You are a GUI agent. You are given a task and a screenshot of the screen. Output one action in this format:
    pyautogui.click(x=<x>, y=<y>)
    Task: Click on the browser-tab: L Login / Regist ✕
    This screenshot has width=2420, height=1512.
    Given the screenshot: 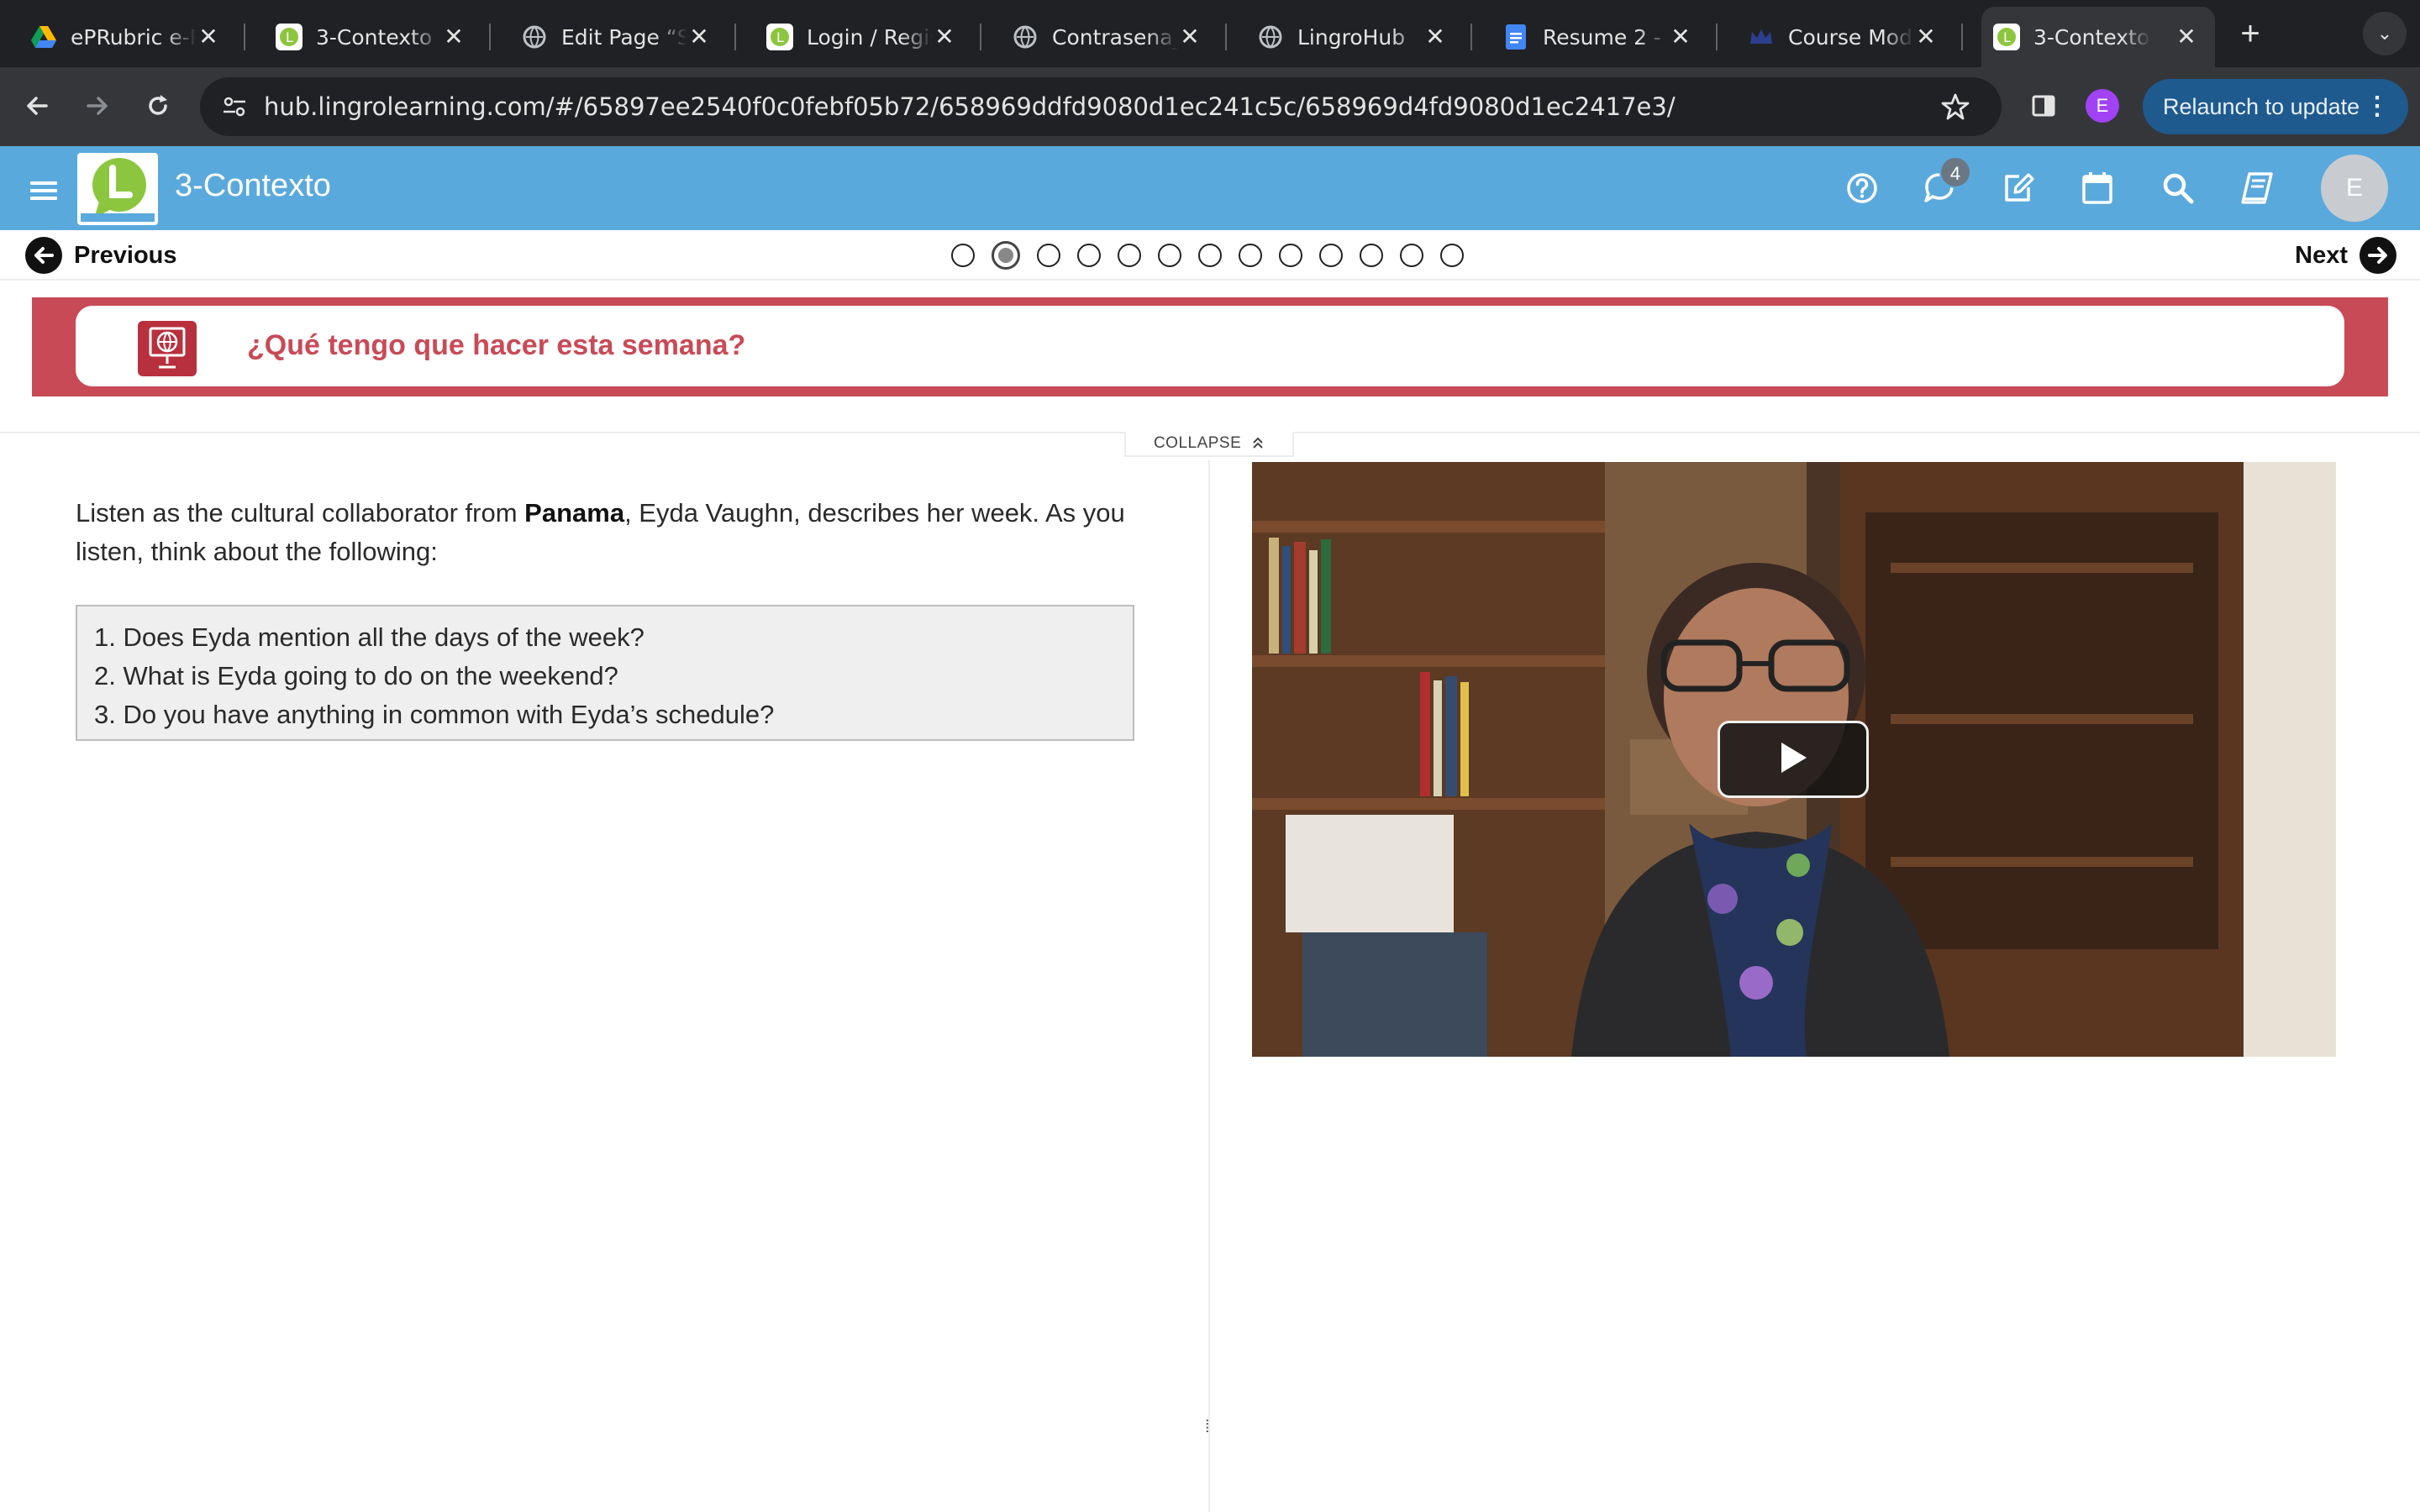 What is the action you would take?
    pyautogui.click(x=858, y=37)
    